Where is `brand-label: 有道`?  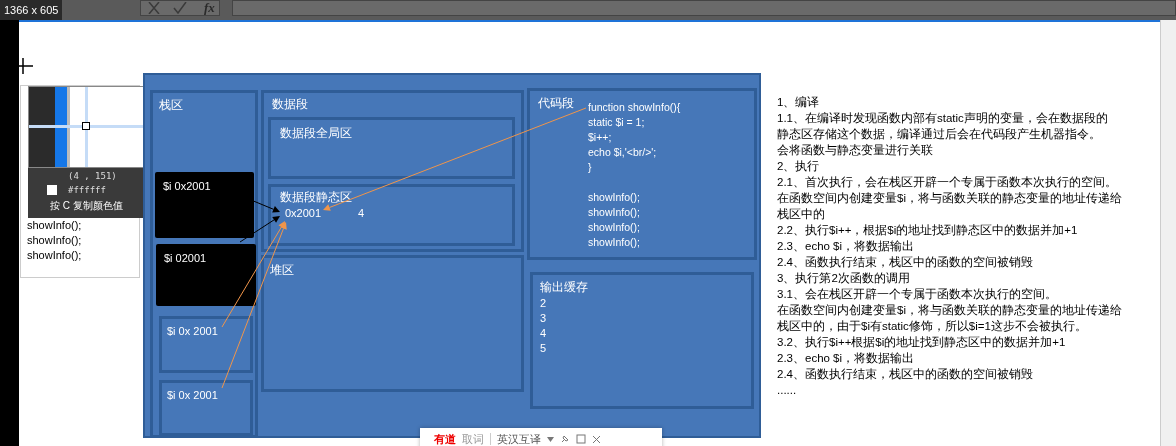
brand-label: 有道 is located at coordinates (445, 439).